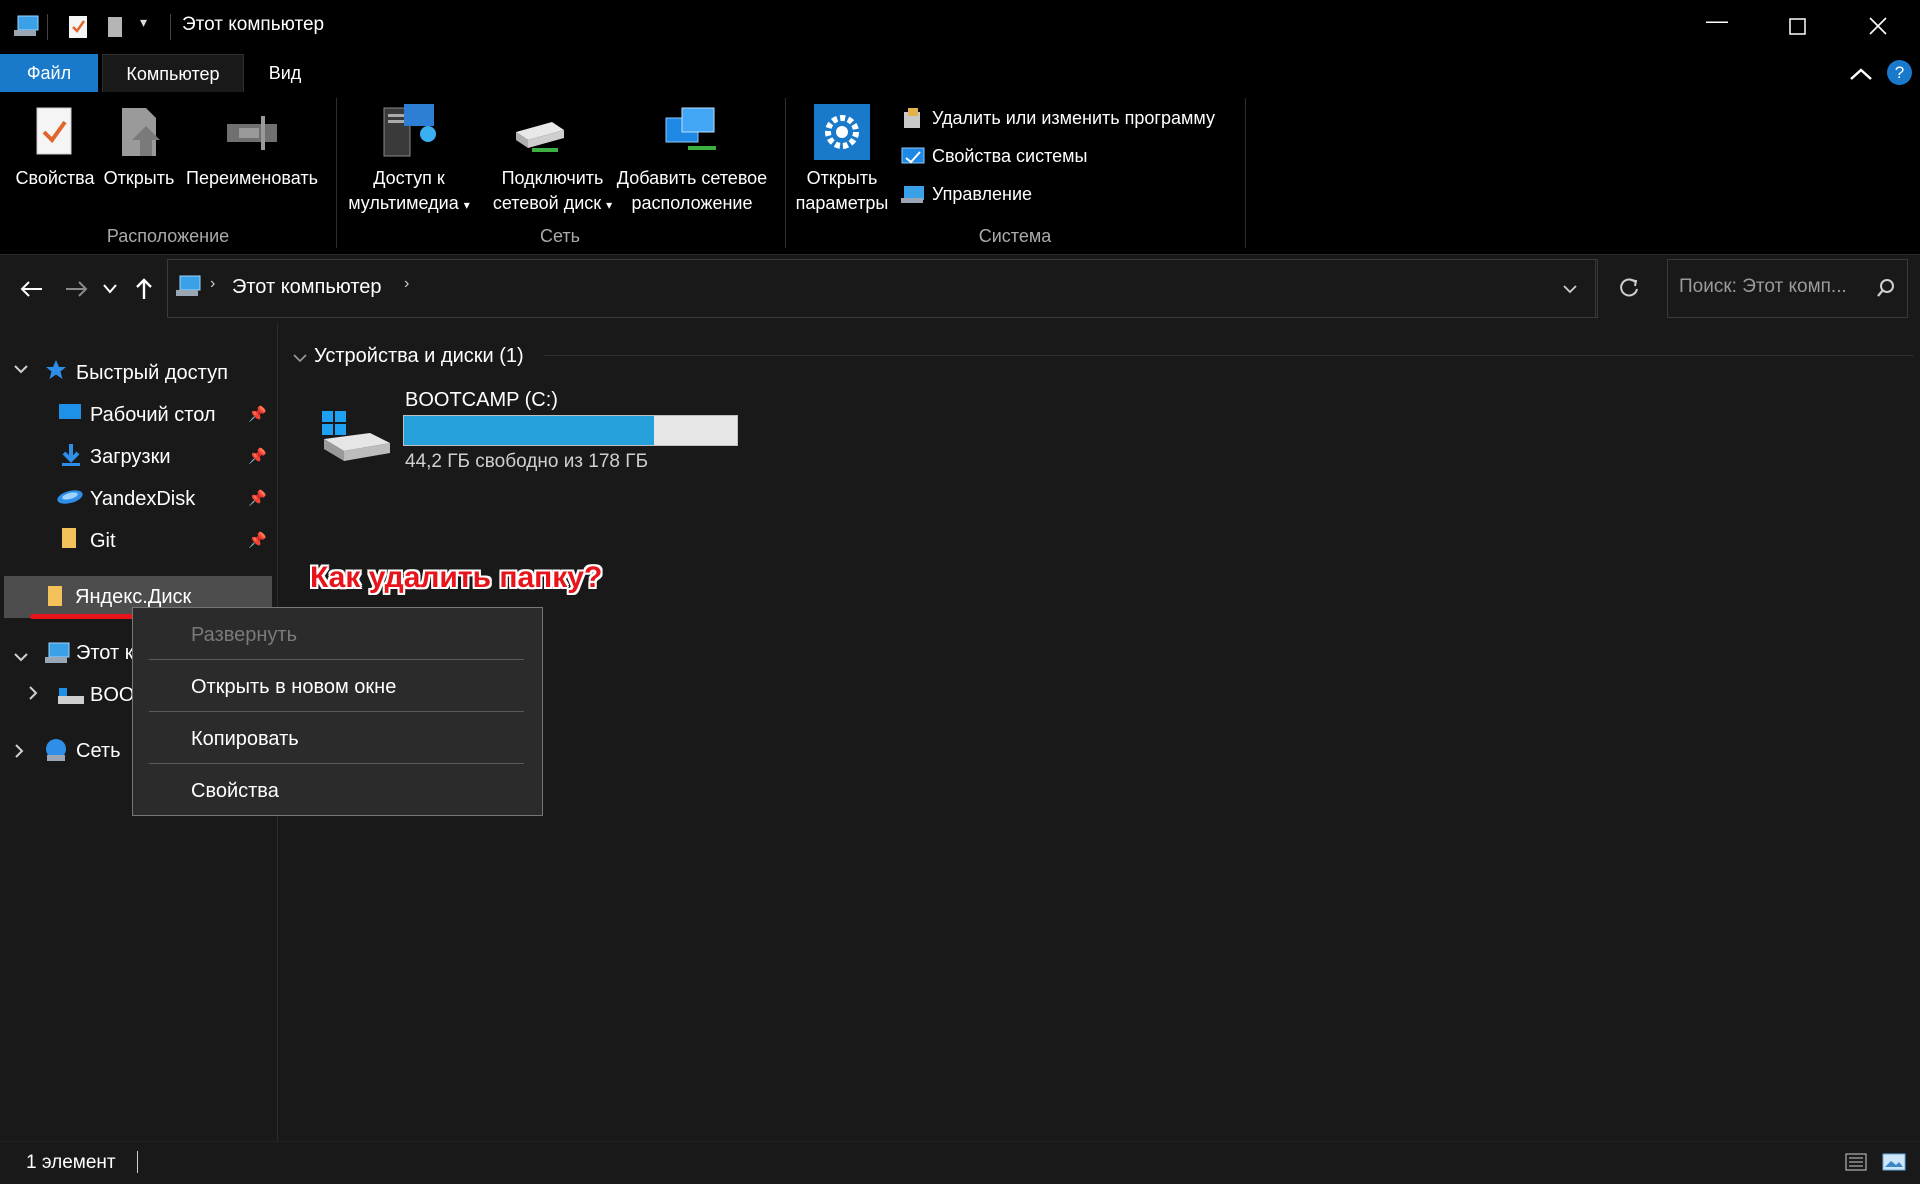 The image size is (1920, 1184). I want to click on sidebar-item-bootcamp: BOO, so click(112, 695).